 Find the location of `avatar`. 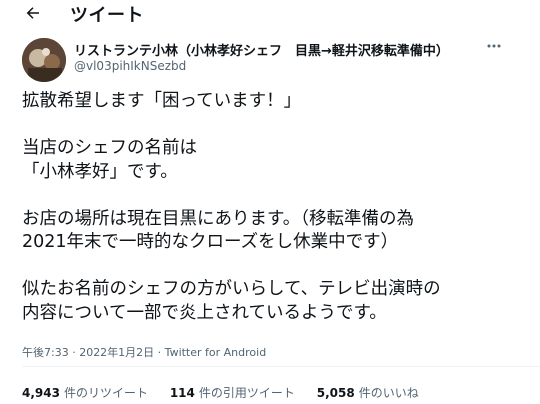

avatar is located at coordinates (44, 60).